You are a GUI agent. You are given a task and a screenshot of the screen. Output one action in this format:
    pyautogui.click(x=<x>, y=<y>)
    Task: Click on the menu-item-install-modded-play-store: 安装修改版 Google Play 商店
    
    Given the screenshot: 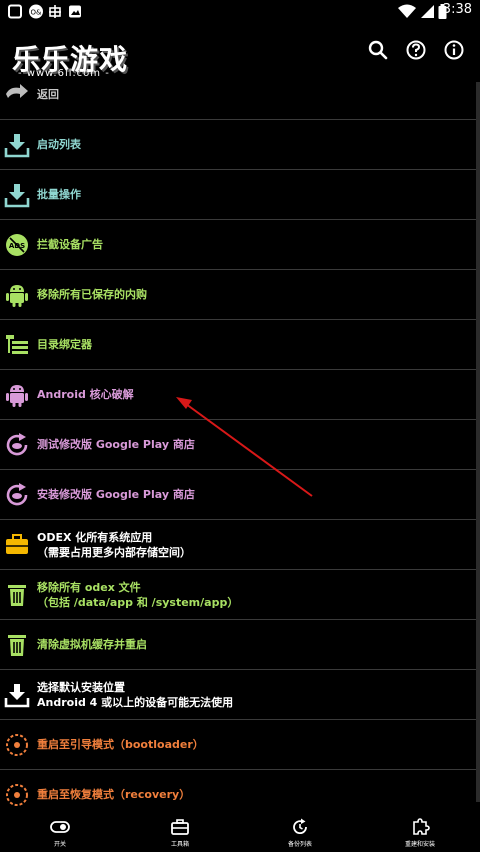 What is the action you would take?
    pyautogui.click(x=238, y=495)
    